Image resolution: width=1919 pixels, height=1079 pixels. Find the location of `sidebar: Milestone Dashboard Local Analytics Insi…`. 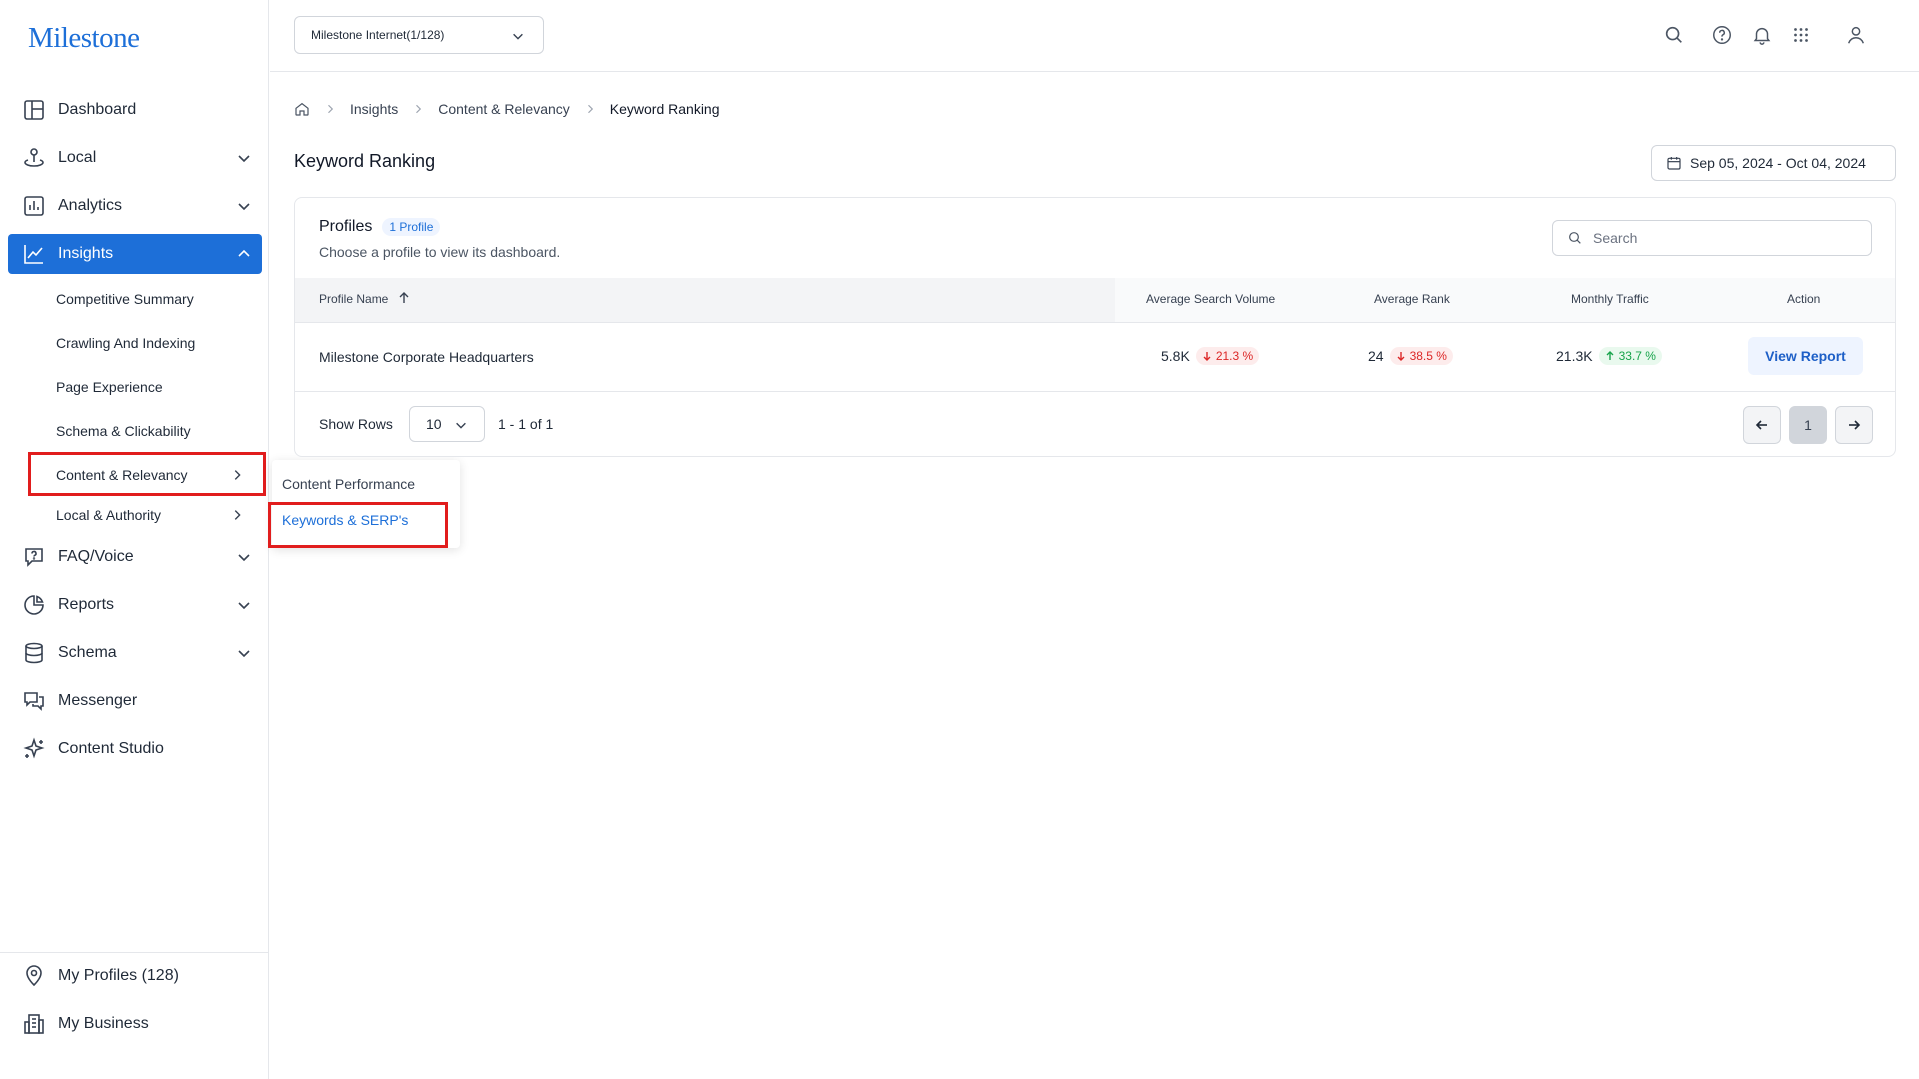

sidebar: Milestone Dashboard Local Analytics Insi… is located at coordinates (134, 539).